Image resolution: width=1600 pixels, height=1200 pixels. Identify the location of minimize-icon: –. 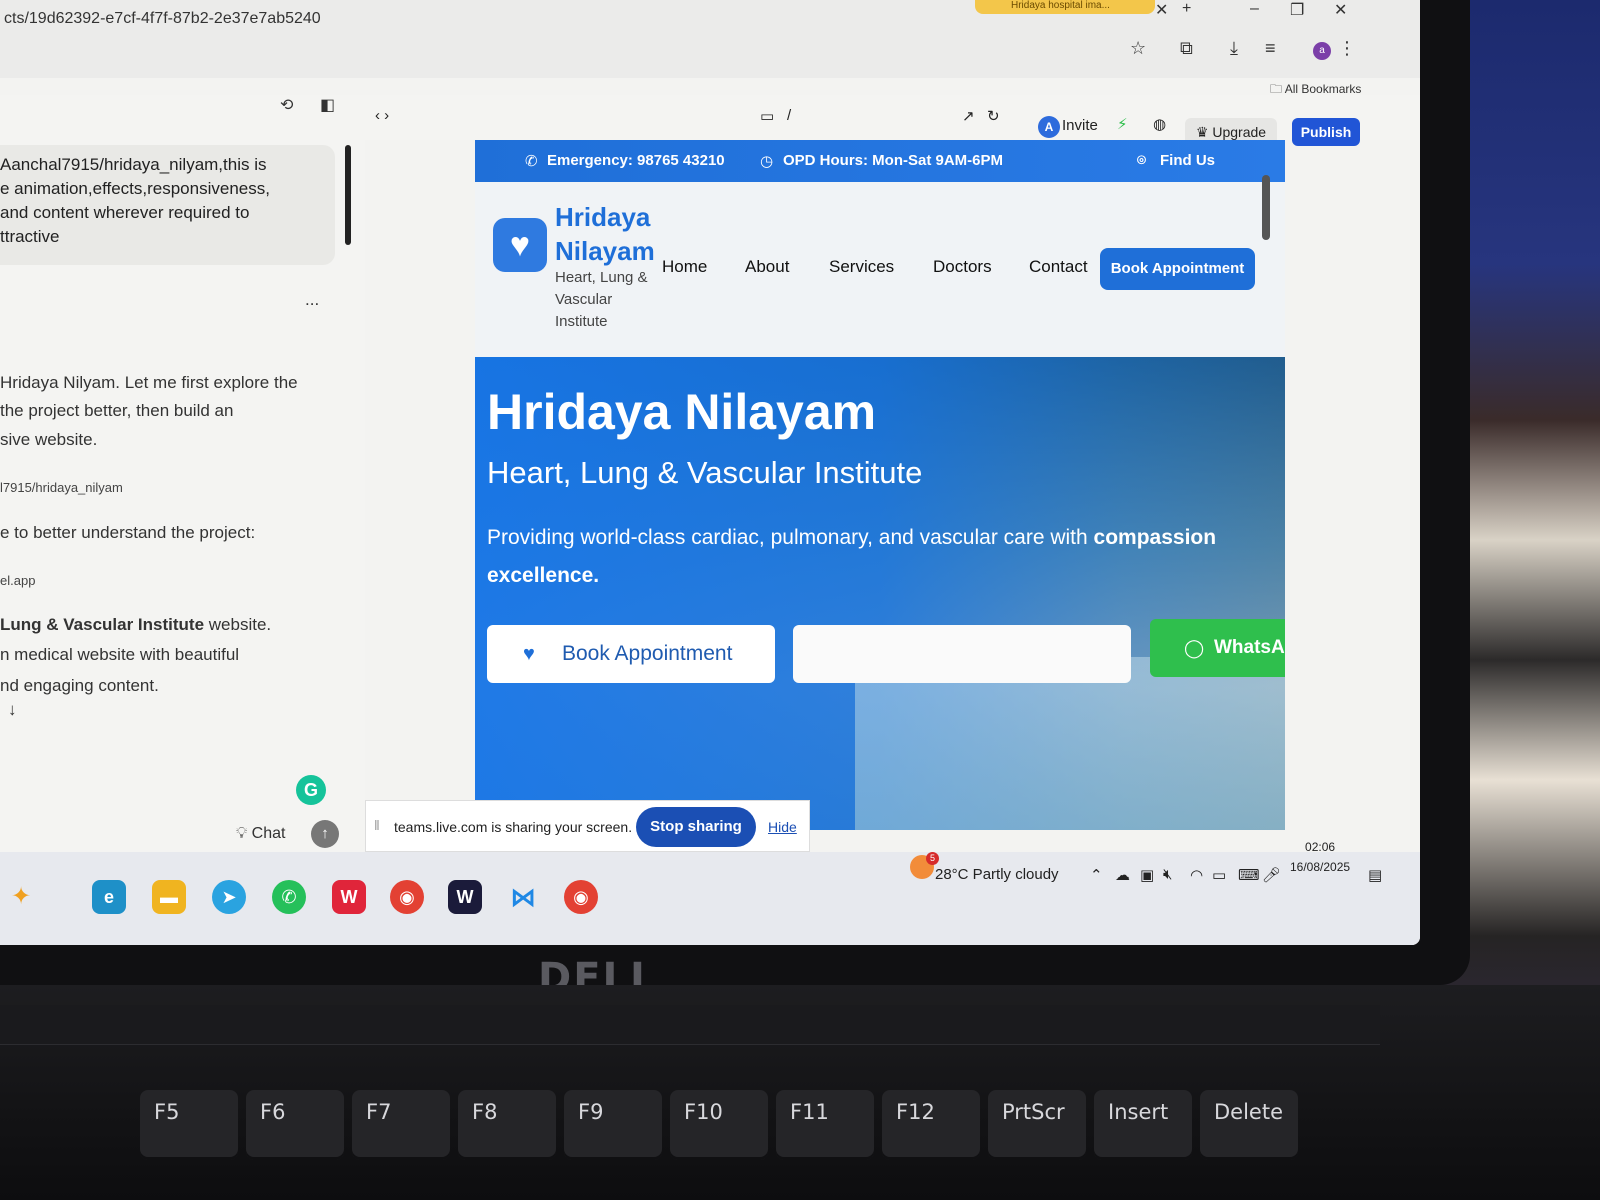
(1254, 9).